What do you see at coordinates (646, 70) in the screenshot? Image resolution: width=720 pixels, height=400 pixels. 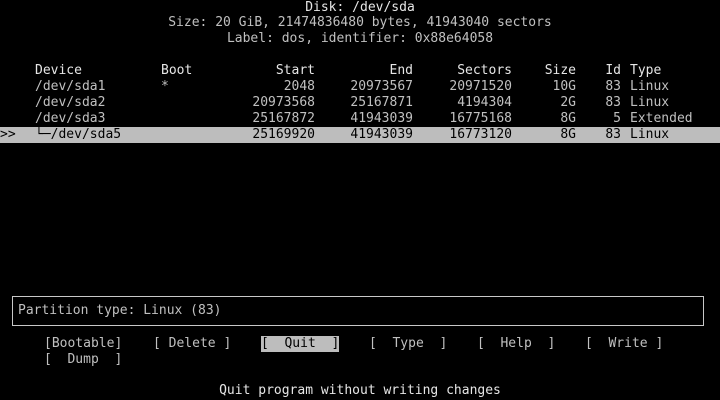 I see `col-type: Type` at bounding box center [646, 70].